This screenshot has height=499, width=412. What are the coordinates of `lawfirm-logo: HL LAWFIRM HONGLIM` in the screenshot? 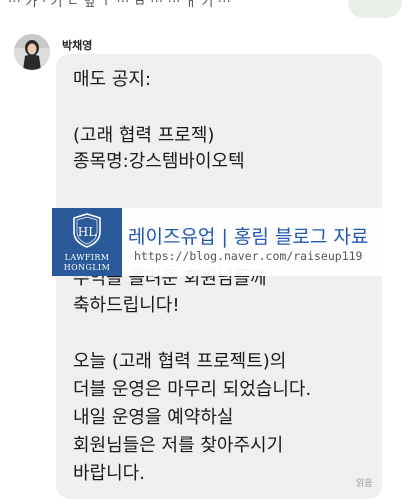 It's located at (87, 242).